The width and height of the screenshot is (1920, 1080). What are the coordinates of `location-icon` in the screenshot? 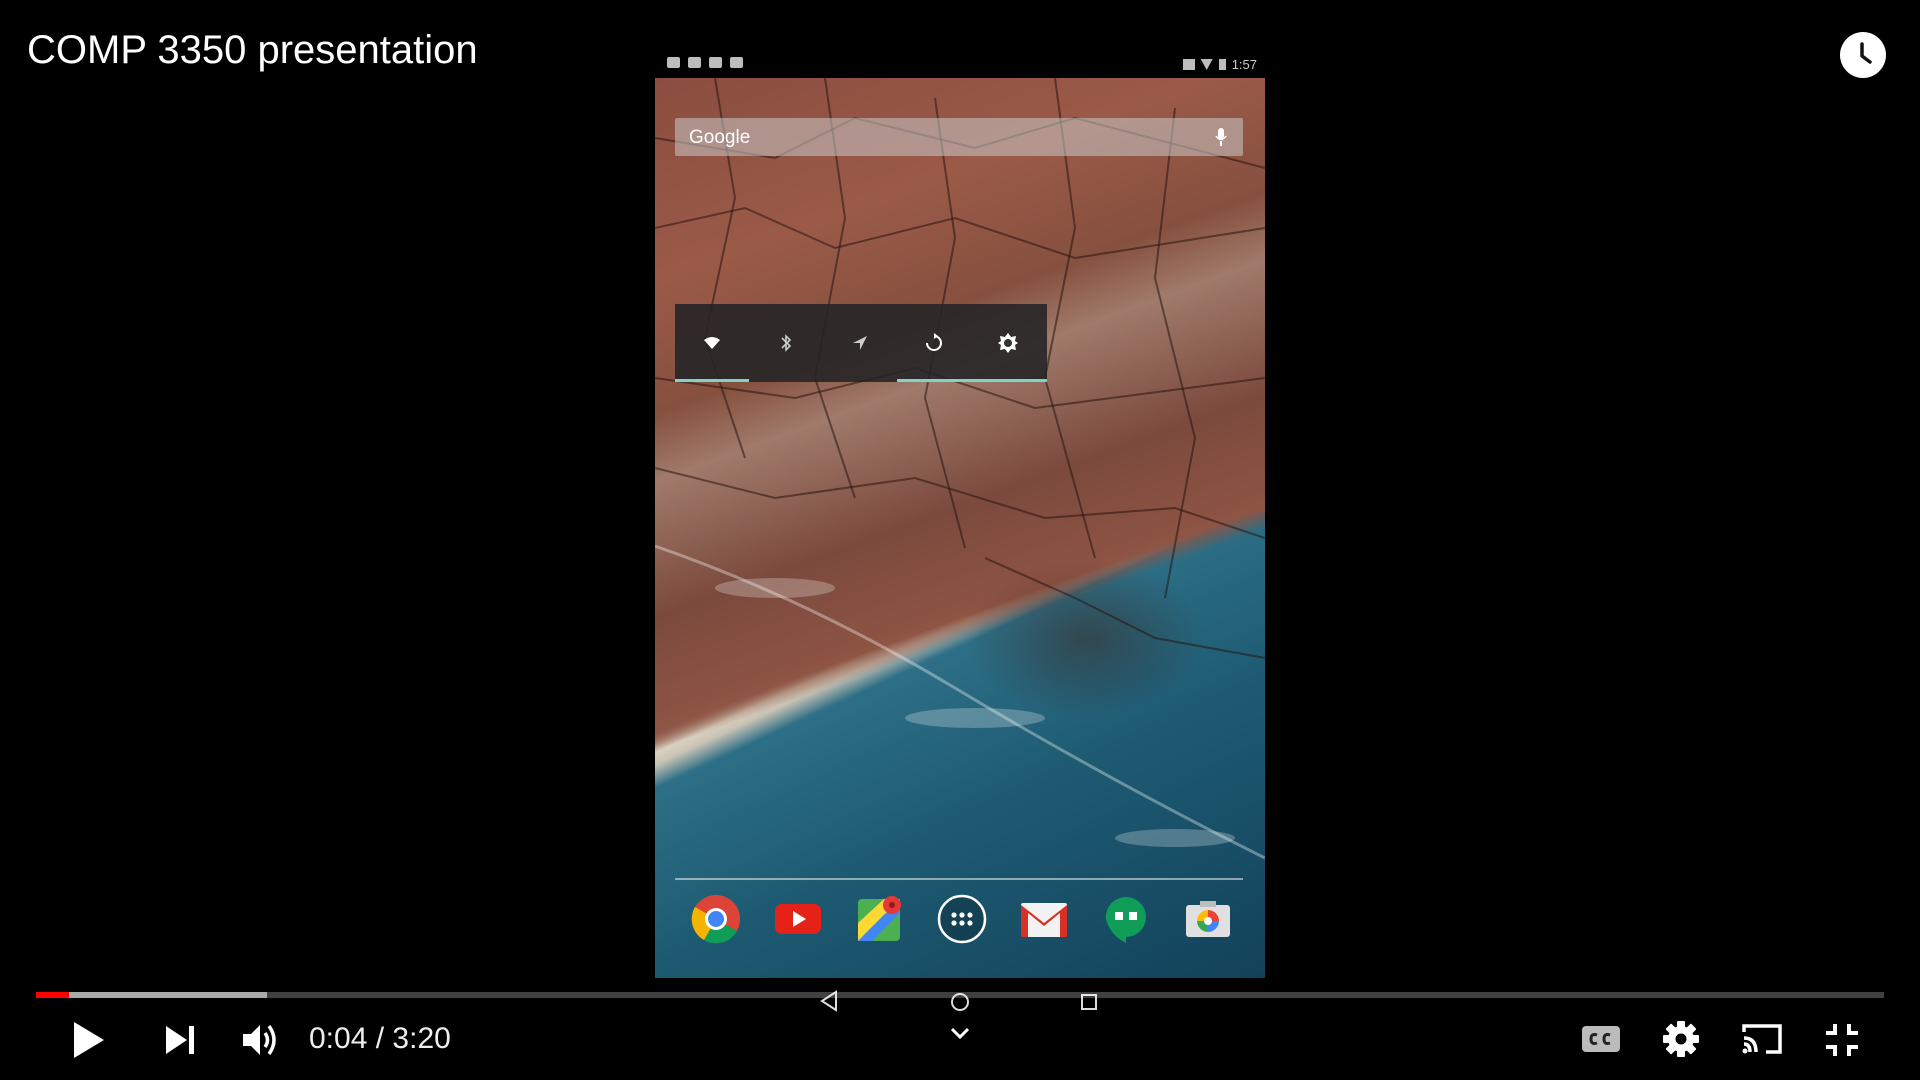 It's located at (860, 343).